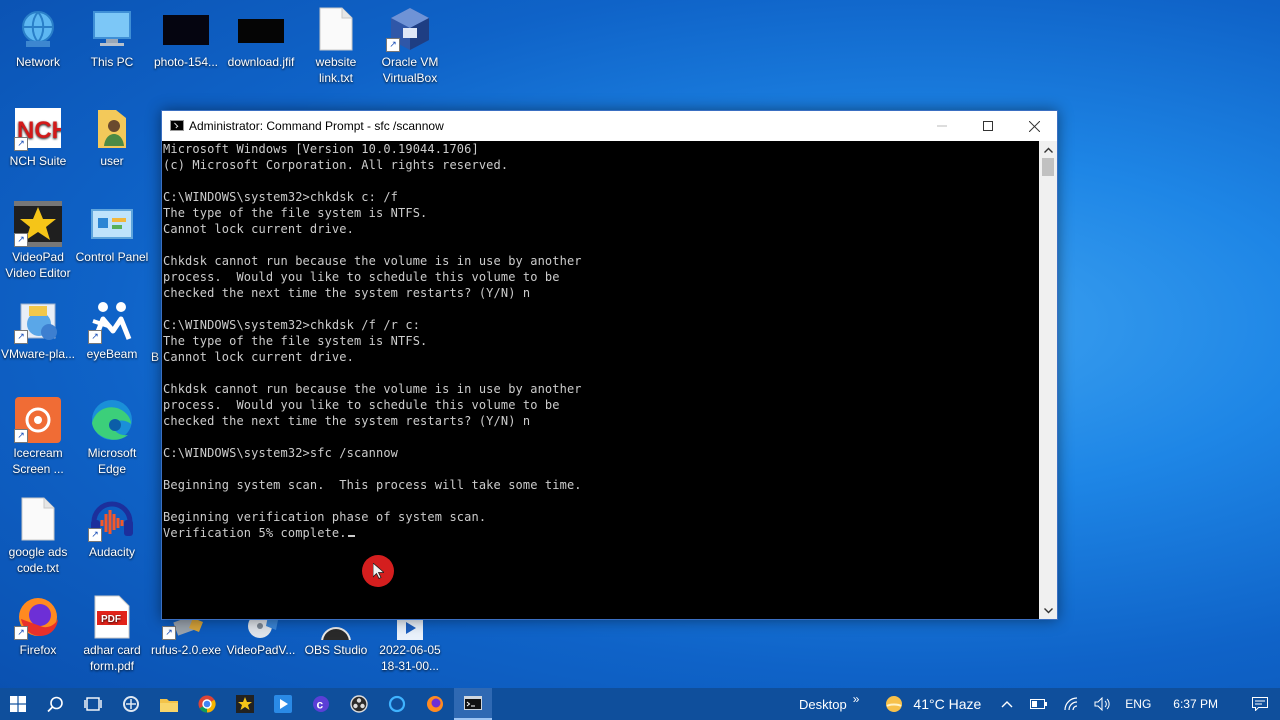 The image size is (1280, 720). I want to click on maximize-icon, so click(988, 126).